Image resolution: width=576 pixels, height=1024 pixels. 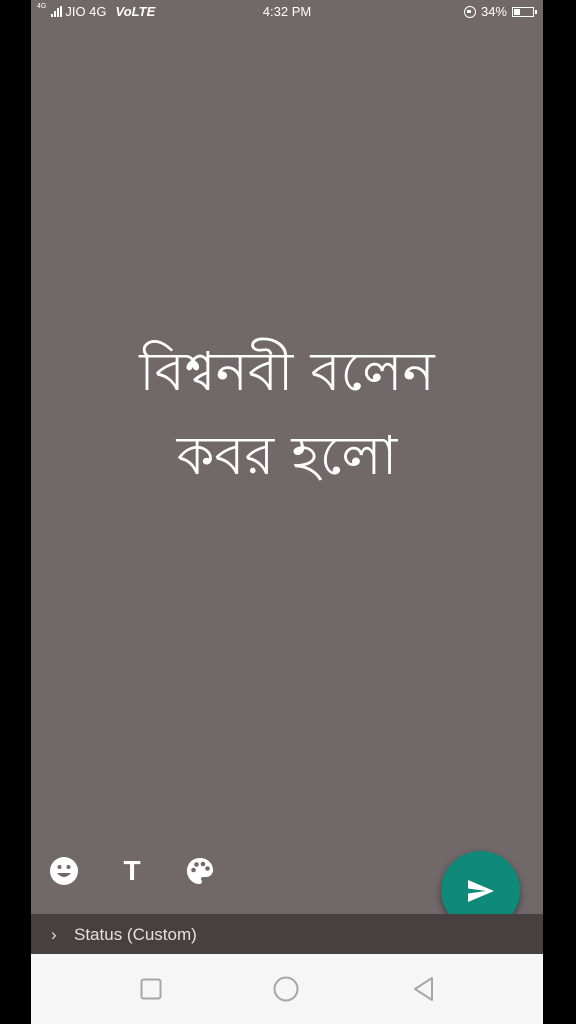 I want to click on smiley-icon, so click(x=64, y=871).